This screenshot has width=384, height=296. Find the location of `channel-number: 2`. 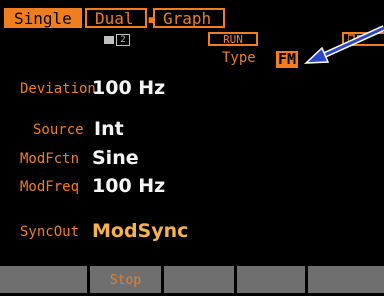

channel-number: 2 is located at coordinates (123, 40).